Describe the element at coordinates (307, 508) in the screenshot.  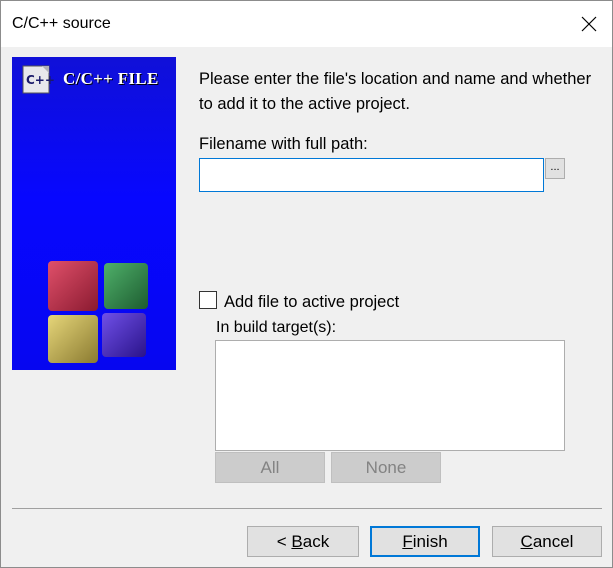
I see `separator-line` at that location.